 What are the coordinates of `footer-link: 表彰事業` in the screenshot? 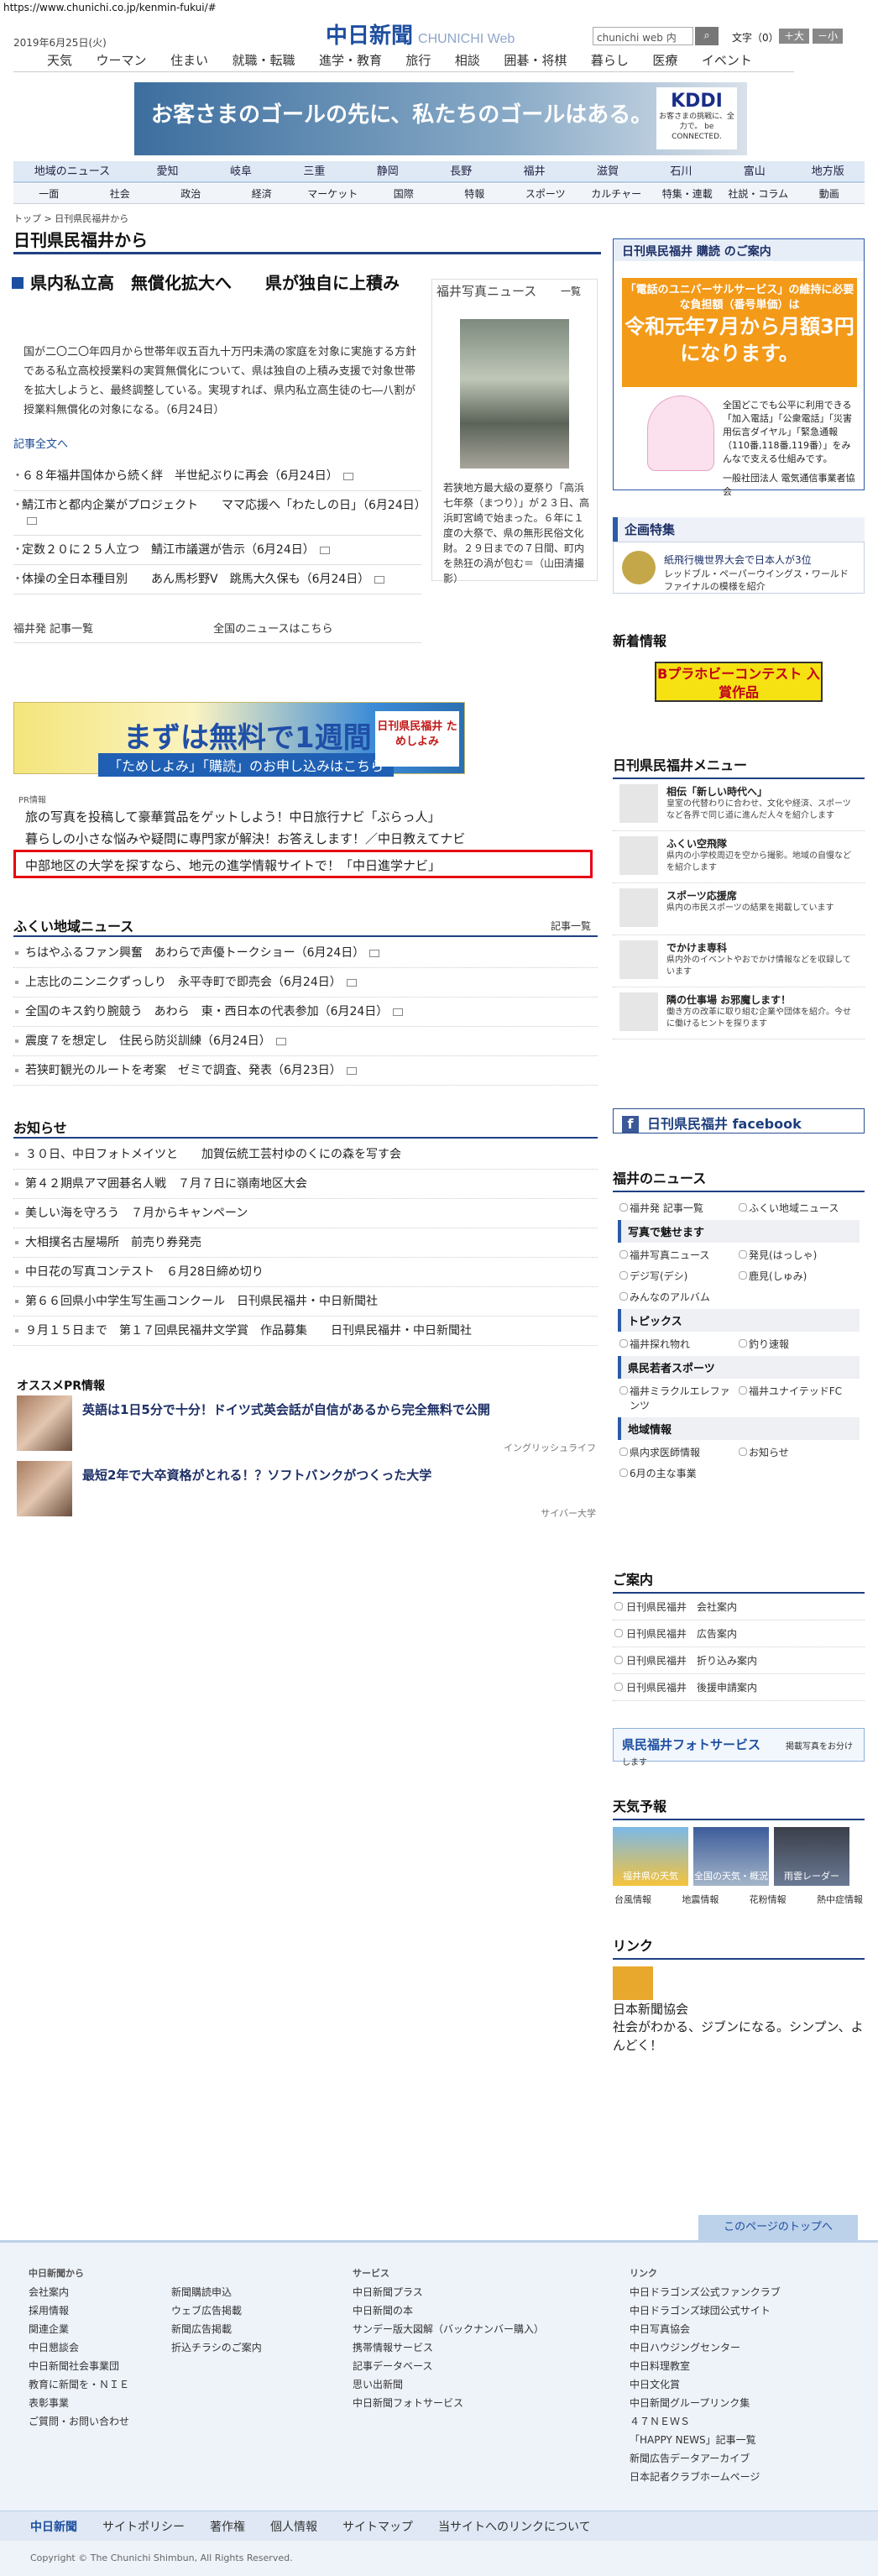 It's located at (79, 2403).